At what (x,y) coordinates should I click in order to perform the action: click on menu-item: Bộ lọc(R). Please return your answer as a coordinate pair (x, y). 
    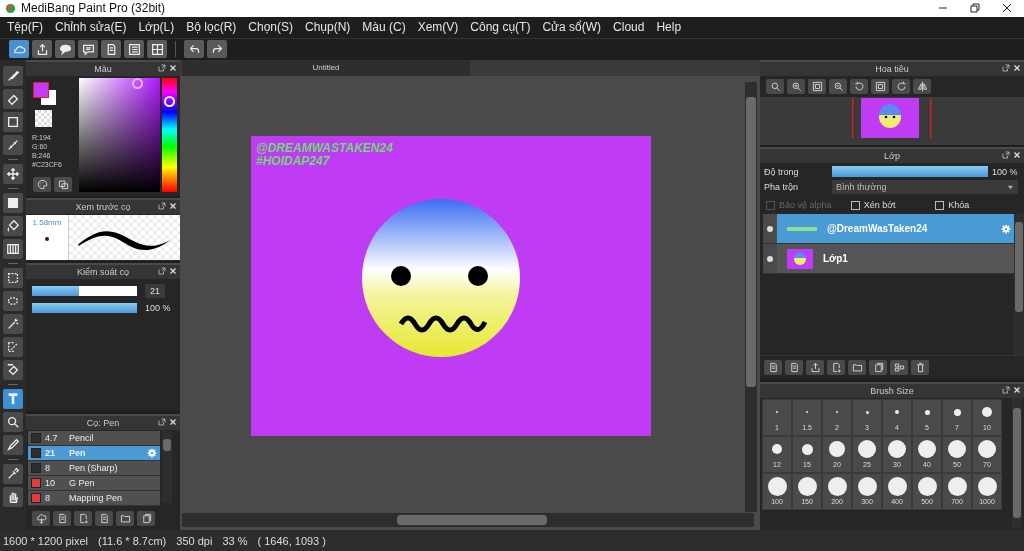
    Looking at the image, I should click on (211, 27).